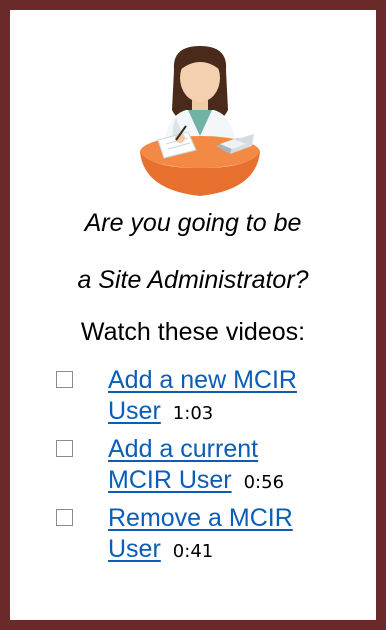  I want to click on video-link-remove-user-cont: User, so click(134, 549).